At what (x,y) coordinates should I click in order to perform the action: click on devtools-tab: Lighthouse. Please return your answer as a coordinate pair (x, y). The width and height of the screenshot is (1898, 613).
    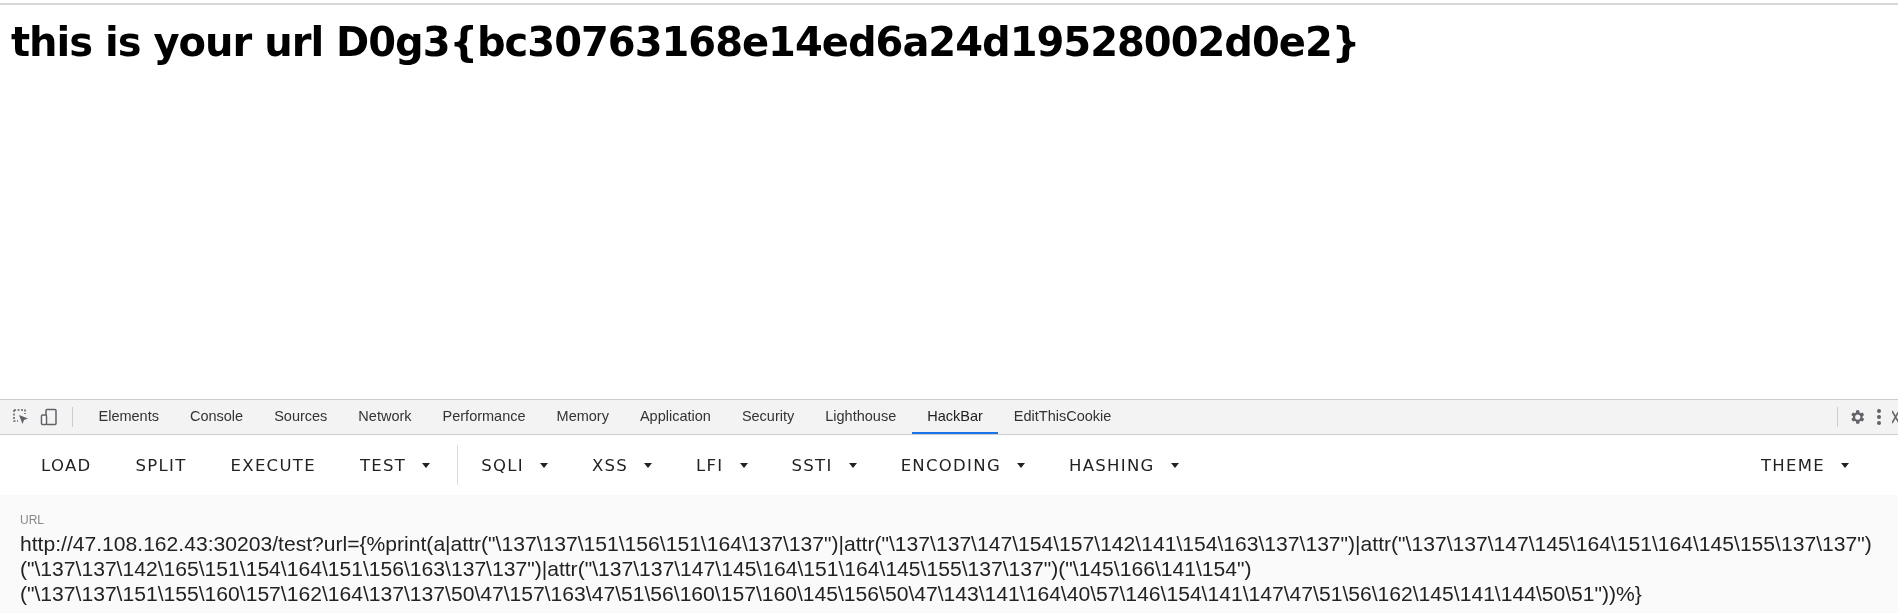
    Looking at the image, I should click on (860, 417).